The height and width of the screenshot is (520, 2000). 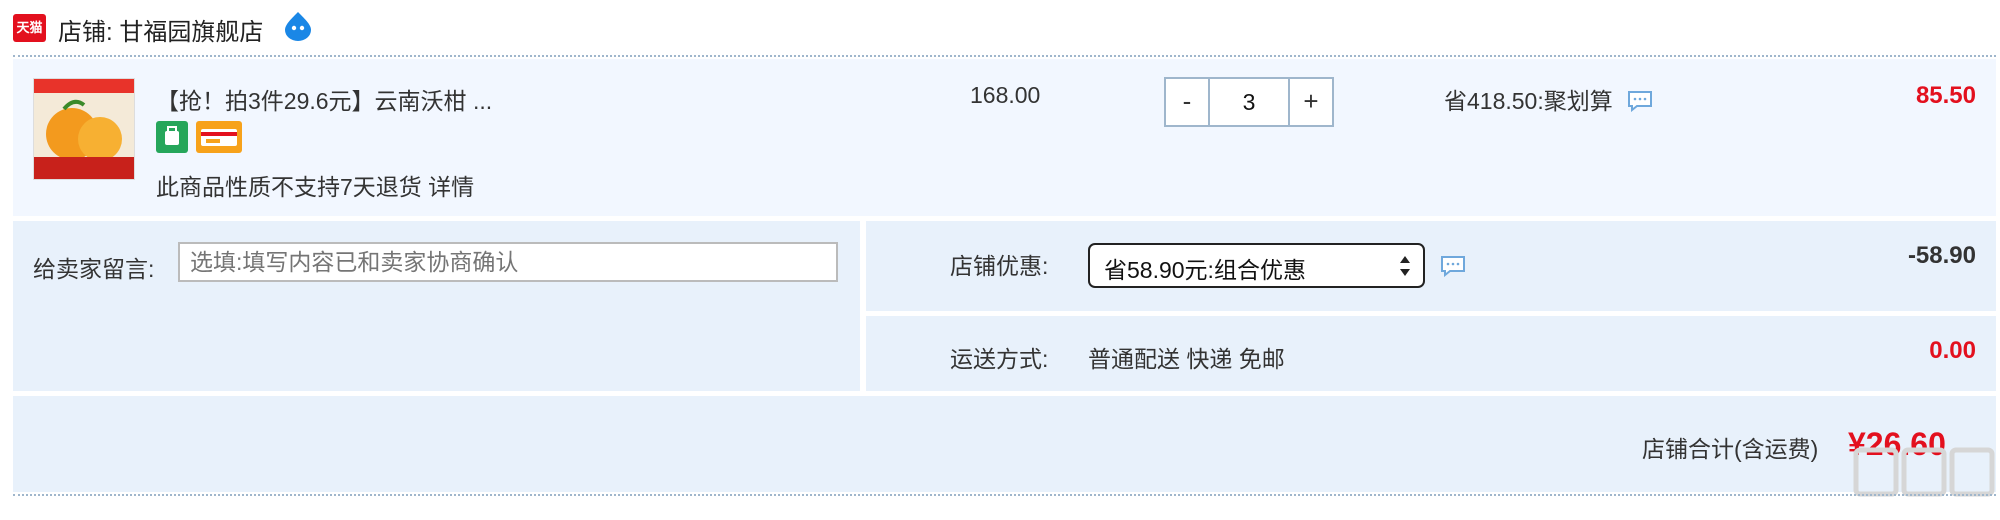 What do you see at coordinates (1405, 266) in the screenshot?
I see `select-arrows-icon` at bounding box center [1405, 266].